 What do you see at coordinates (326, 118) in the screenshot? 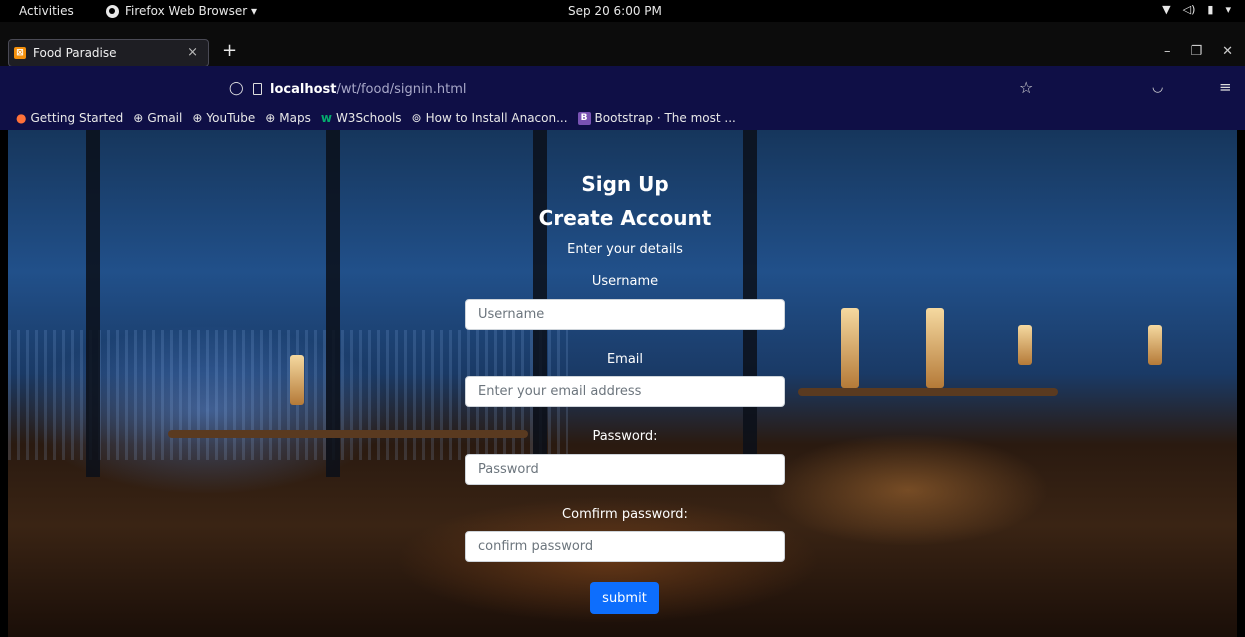
I see `w3schools-icon: w` at bounding box center [326, 118].